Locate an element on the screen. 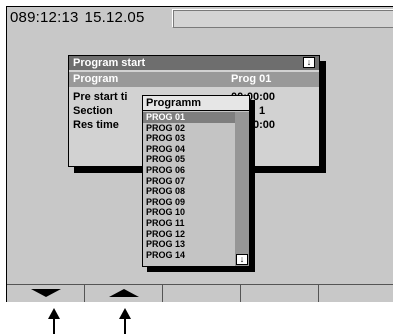 This screenshot has width=393, height=334. datetime-display: 089:12:13 15.12.05 is located at coordinates (77, 18).